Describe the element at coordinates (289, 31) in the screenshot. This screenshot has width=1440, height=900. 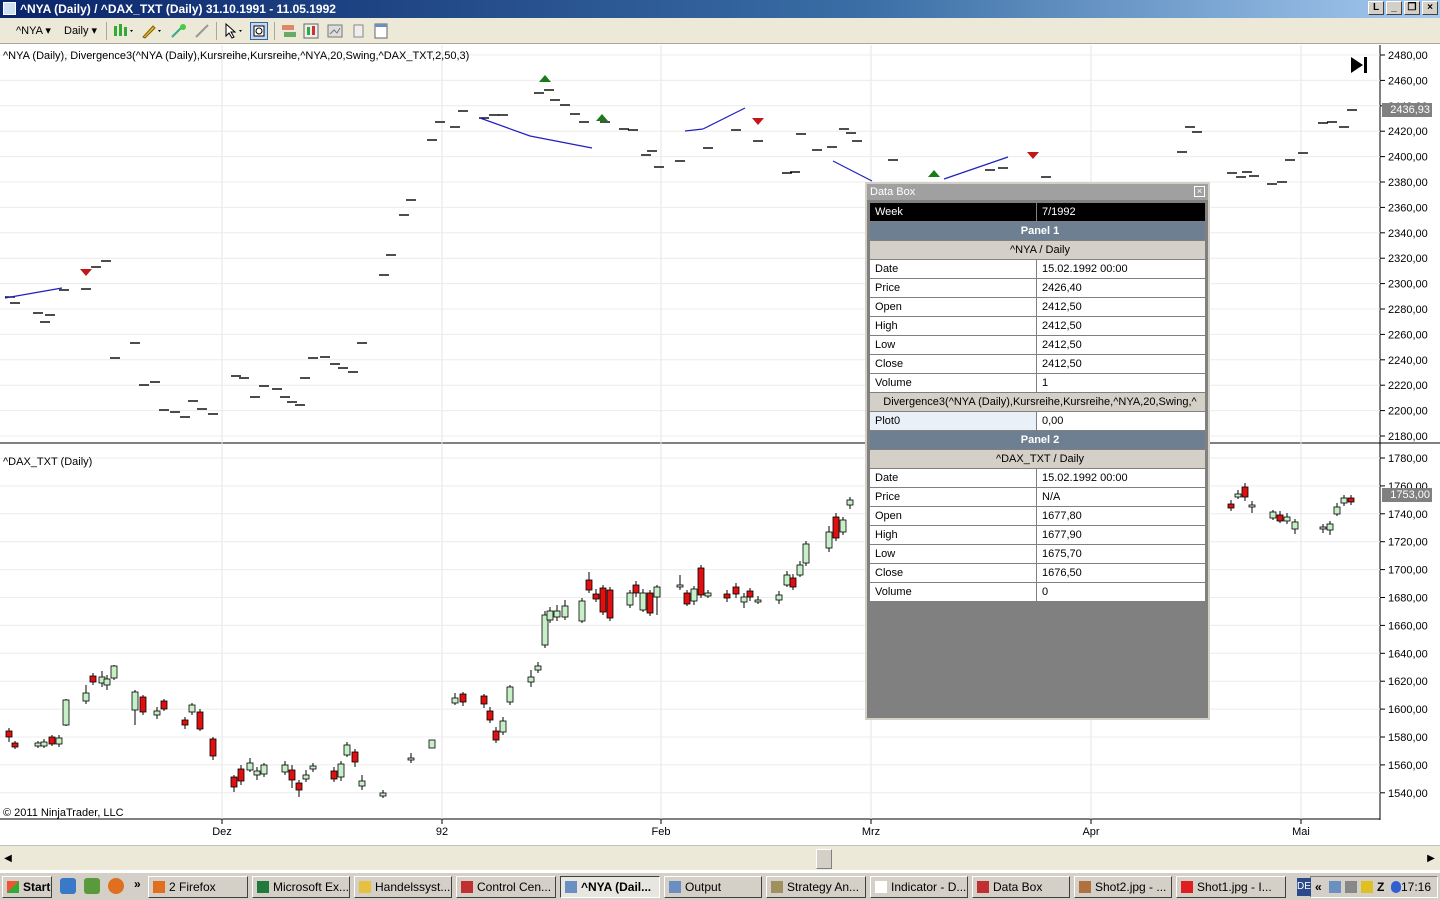
I see `instrument-link-icon` at that location.